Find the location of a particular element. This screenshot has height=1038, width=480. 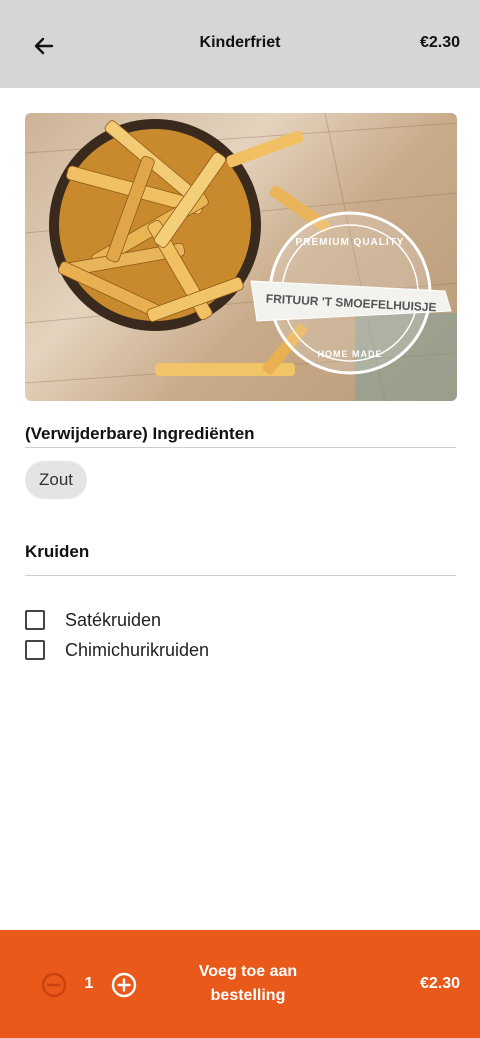

increase-quantity-button is located at coordinates (124, 985).